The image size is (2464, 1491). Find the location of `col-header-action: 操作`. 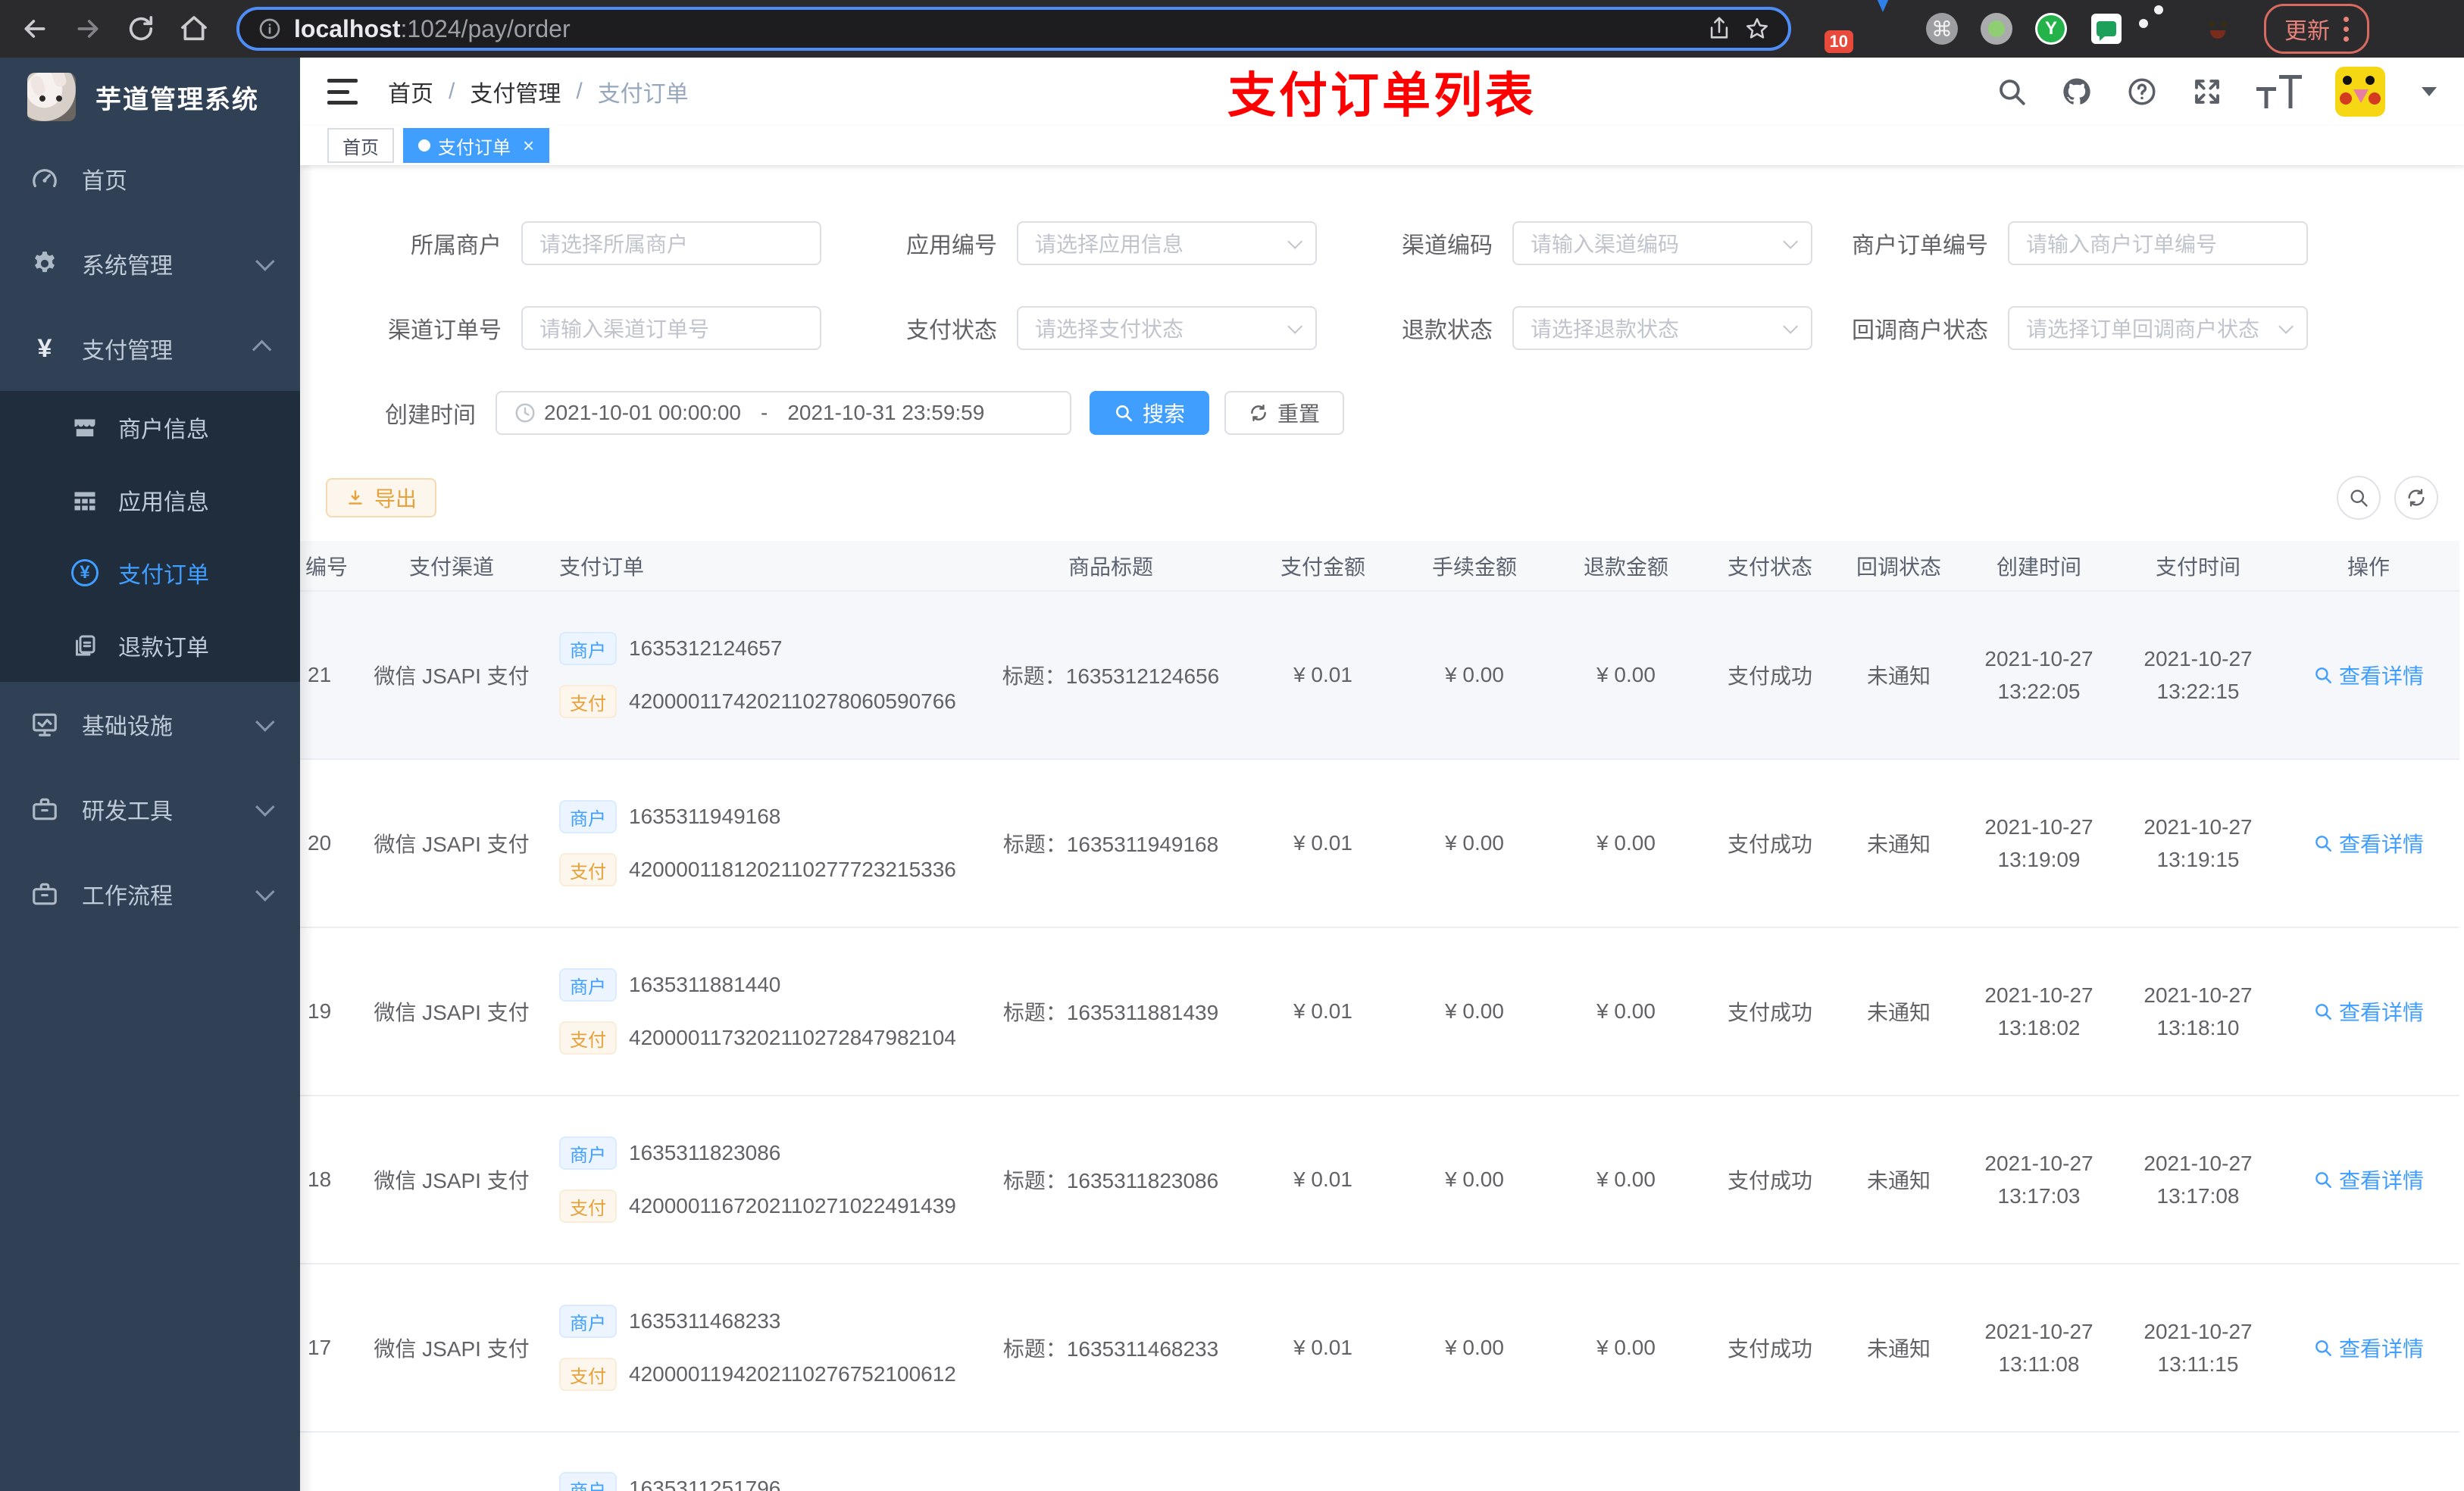

col-header-action: 操作 is located at coordinates (2368, 566).